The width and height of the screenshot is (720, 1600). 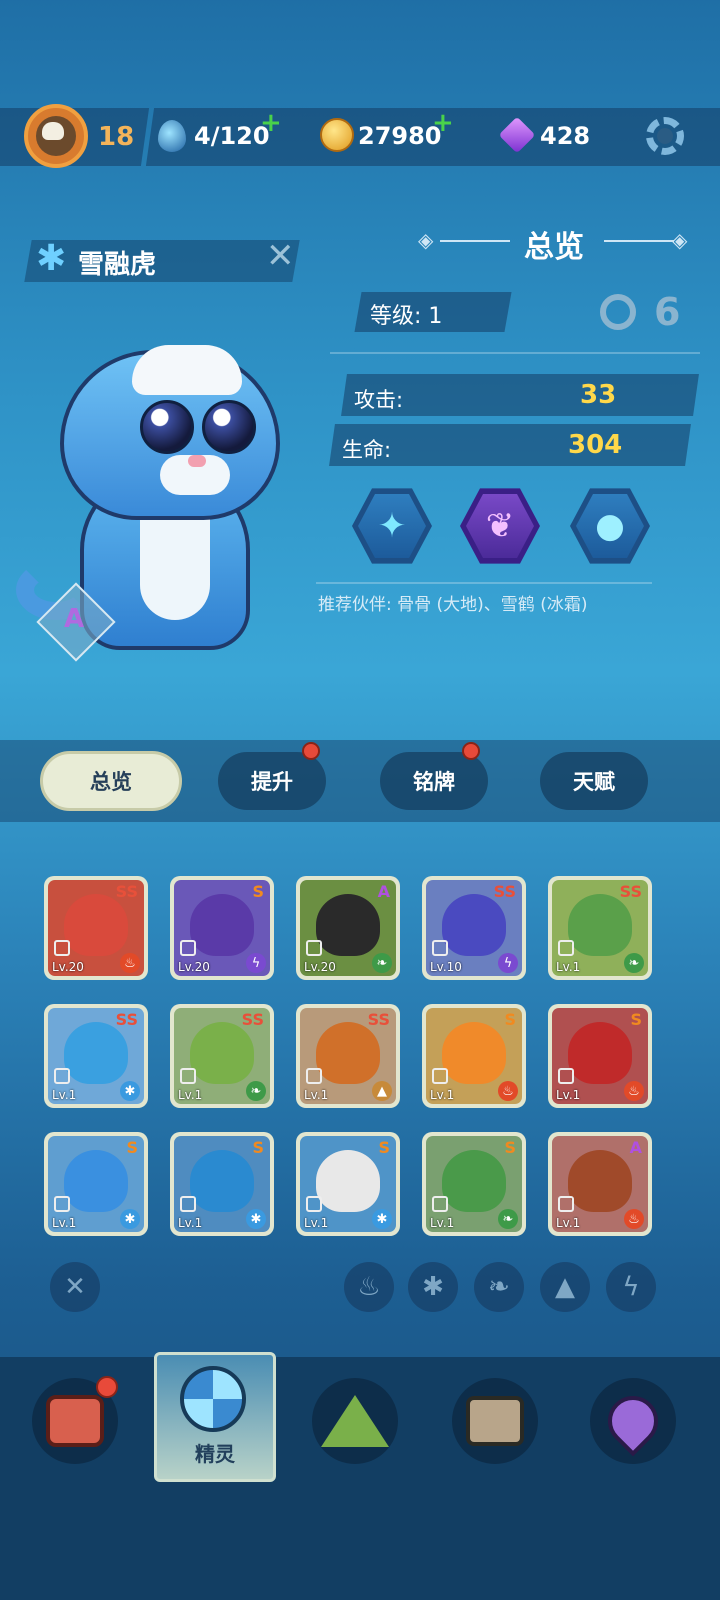 I want to click on pet-card-portrait: S Lv.1 ❧, so click(x=474, y=1184).